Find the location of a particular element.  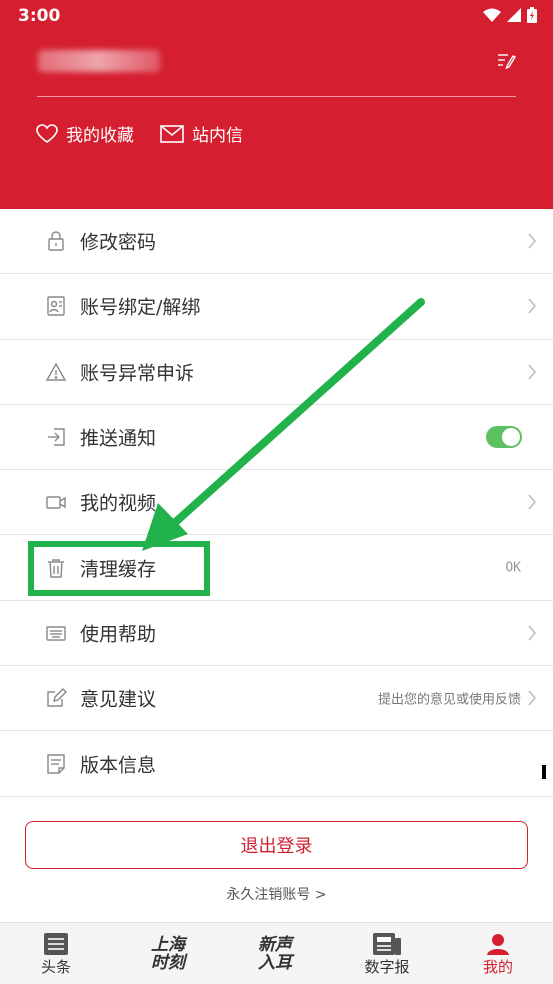

row-push-notification: 推送通知 is located at coordinates (276, 438).